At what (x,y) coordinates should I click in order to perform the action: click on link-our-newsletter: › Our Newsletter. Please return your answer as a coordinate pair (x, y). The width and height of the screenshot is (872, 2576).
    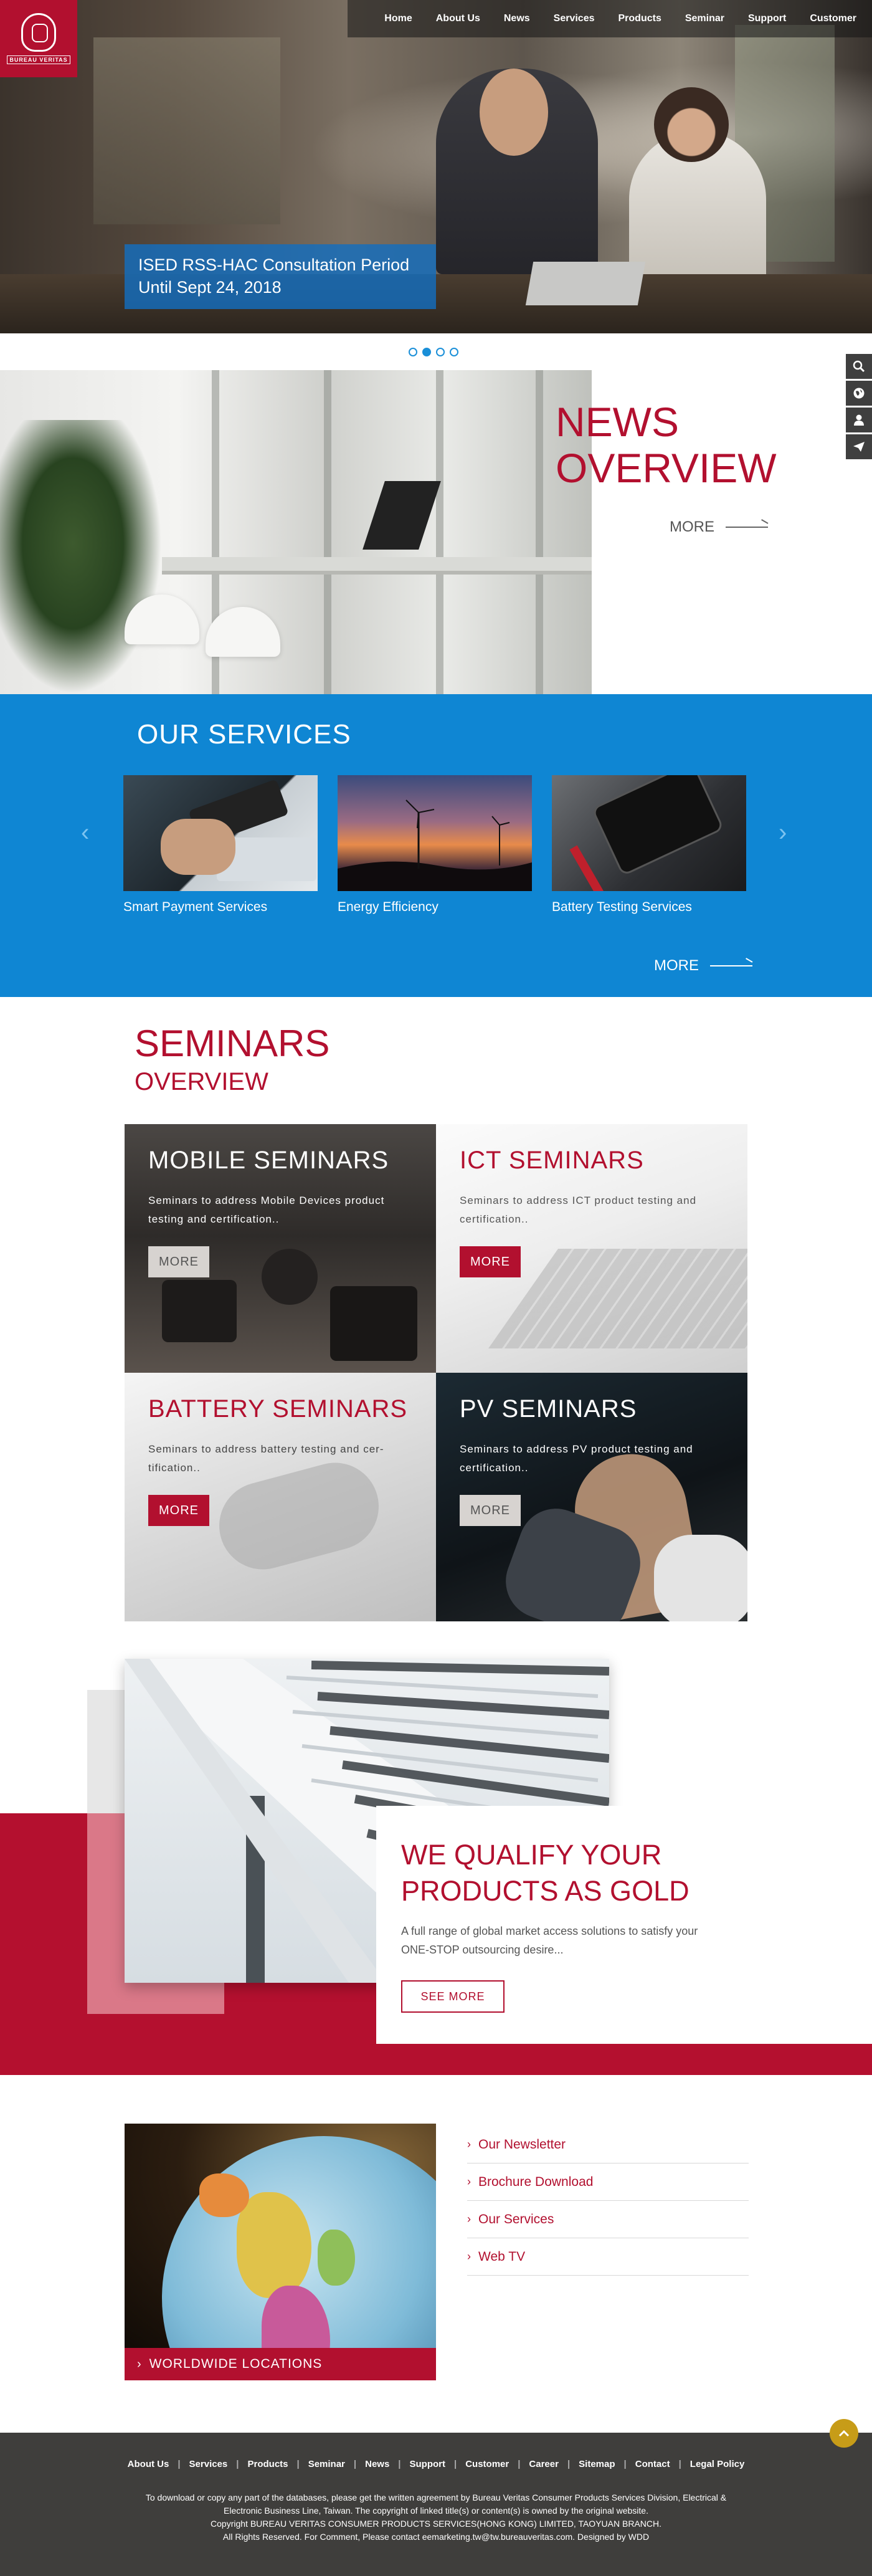
    Looking at the image, I should click on (608, 2144).